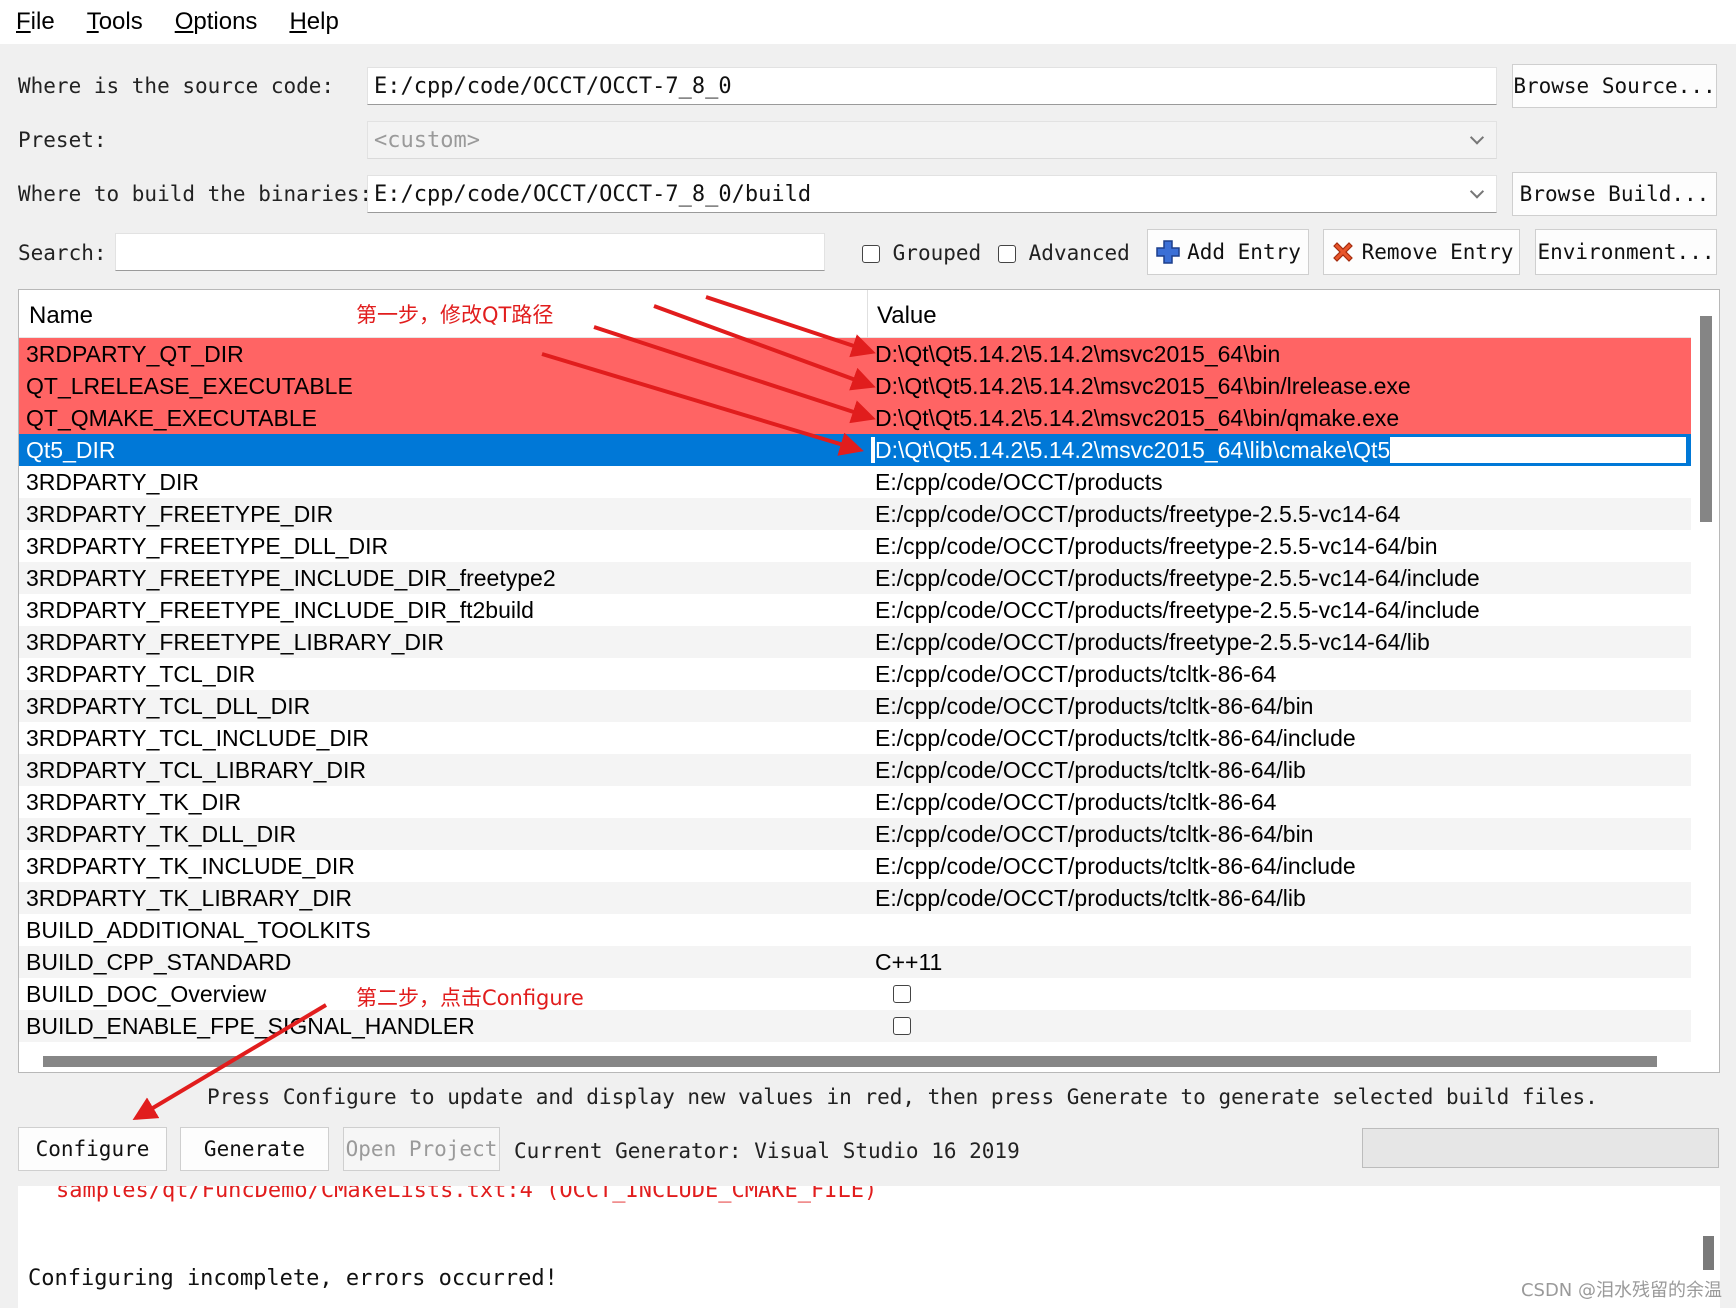 The width and height of the screenshot is (1736, 1308). Describe the element at coordinates (855, 962) in the screenshot. I see `table-row: BUILD_CPP_STANDARD C++11` at that location.